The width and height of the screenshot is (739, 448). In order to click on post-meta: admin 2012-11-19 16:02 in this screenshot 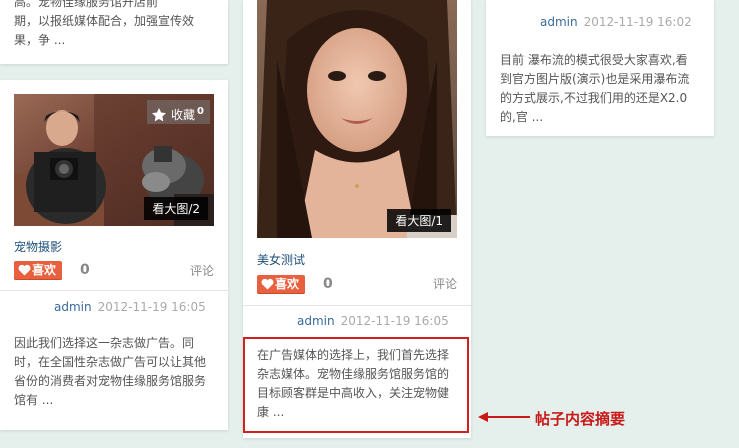, I will do `click(616, 22)`.